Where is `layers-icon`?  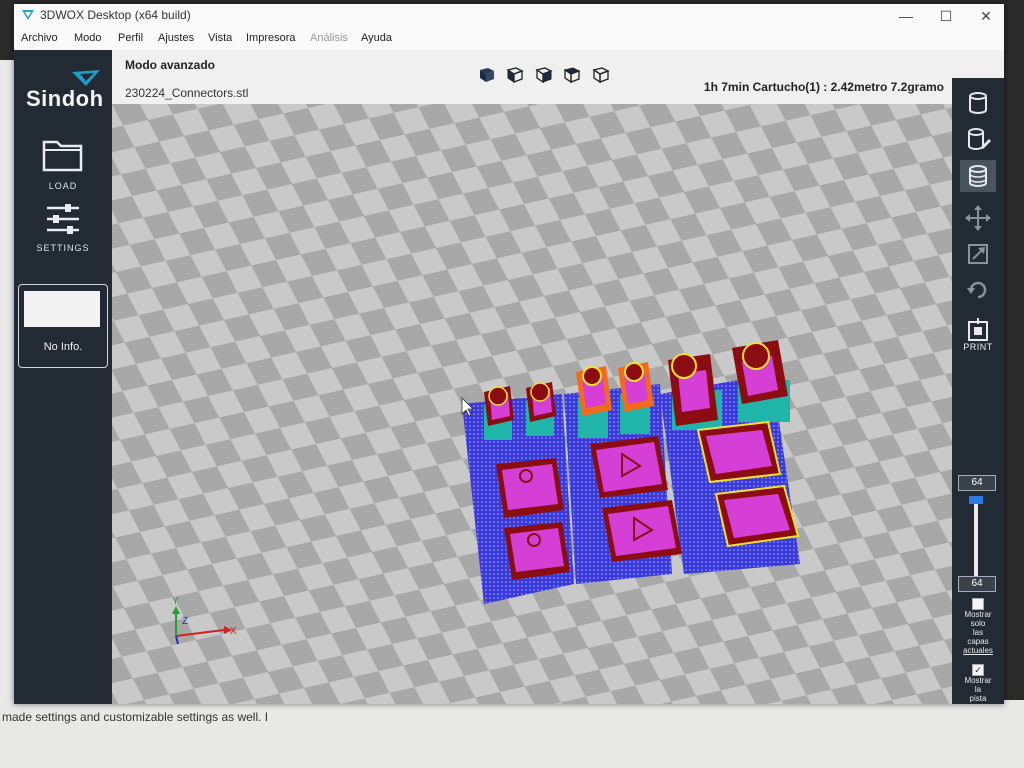
layers-icon is located at coordinates (978, 176).